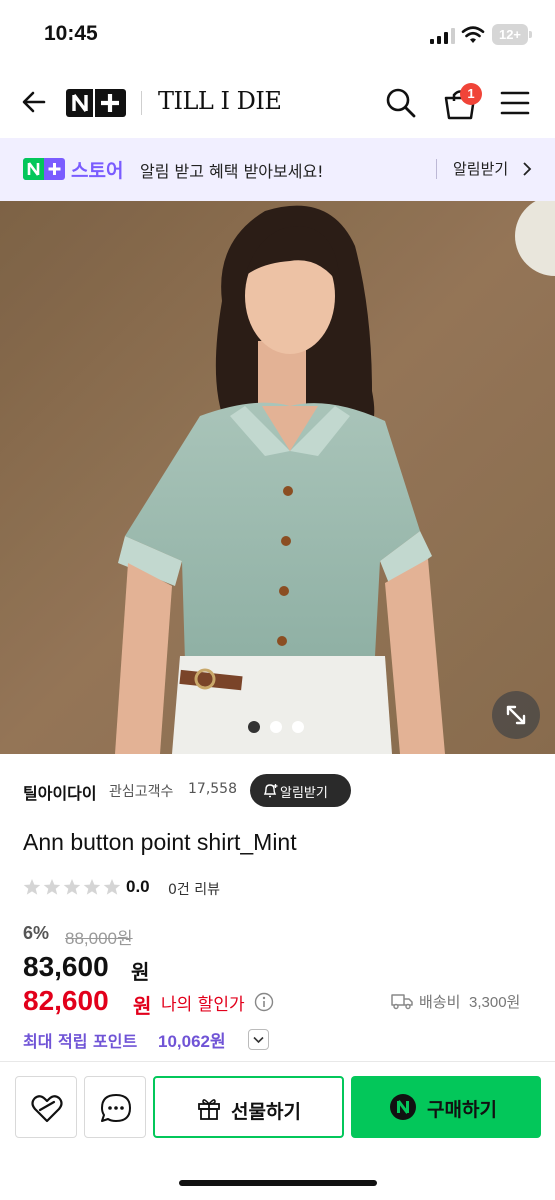 The height and width of the screenshot is (1200, 555). Describe the element at coordinates (442, 36) in the screenshot. I see `signal-icon` at that location.